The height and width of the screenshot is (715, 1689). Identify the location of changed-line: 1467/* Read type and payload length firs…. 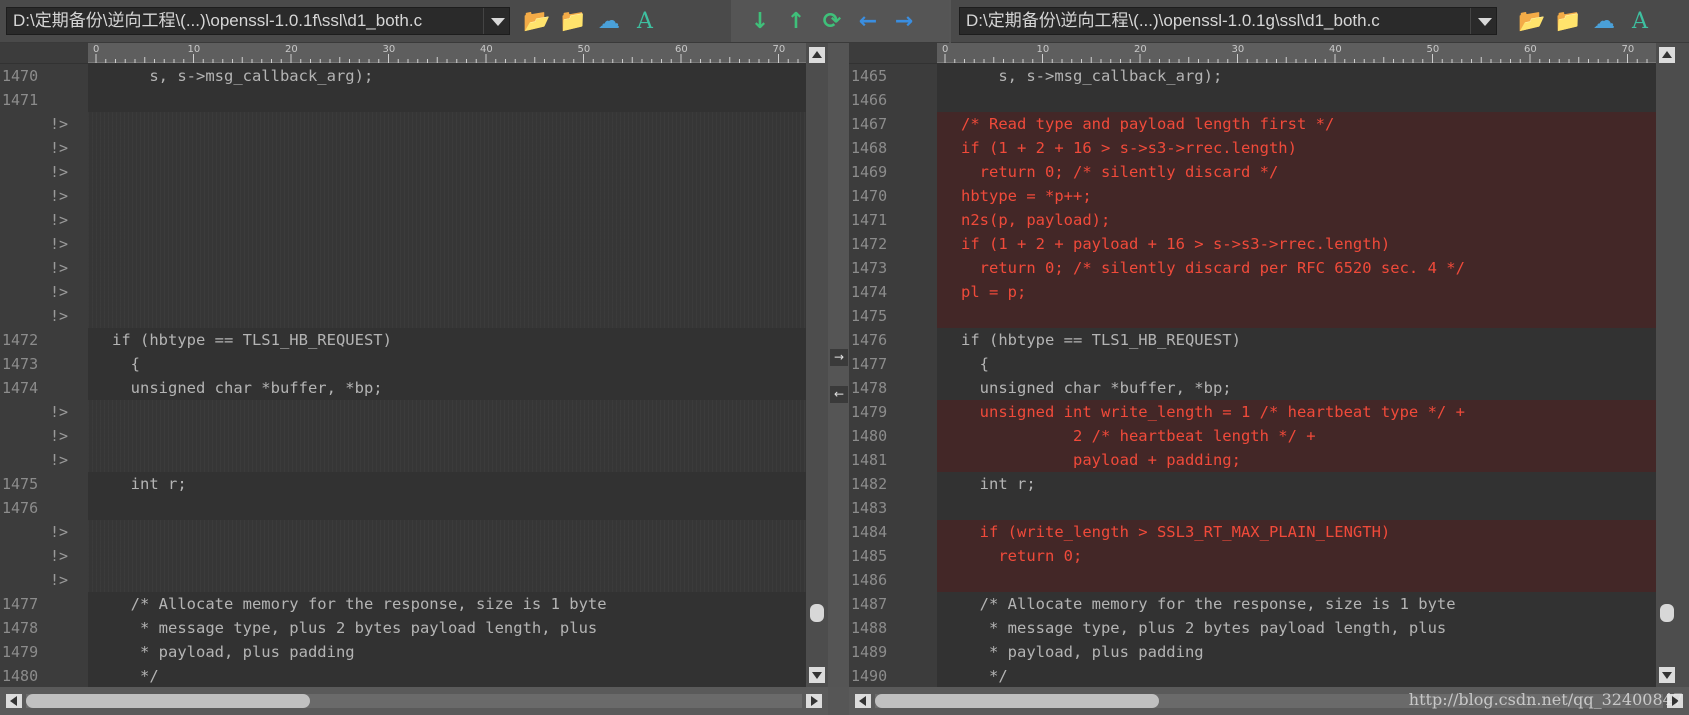
(1252, 124).